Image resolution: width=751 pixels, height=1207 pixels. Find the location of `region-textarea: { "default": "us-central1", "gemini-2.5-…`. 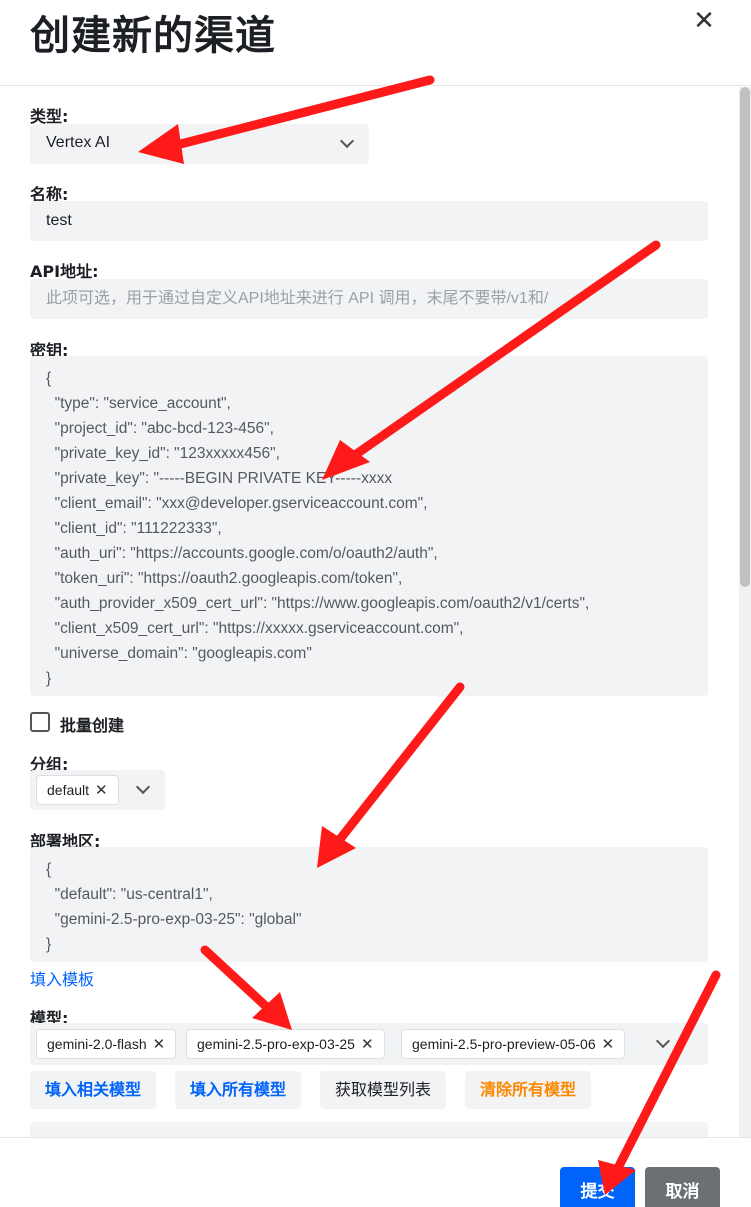

region-textarea: { "default": "us-central1", "gemini-2.5-… is located at coordinates (369, 904).